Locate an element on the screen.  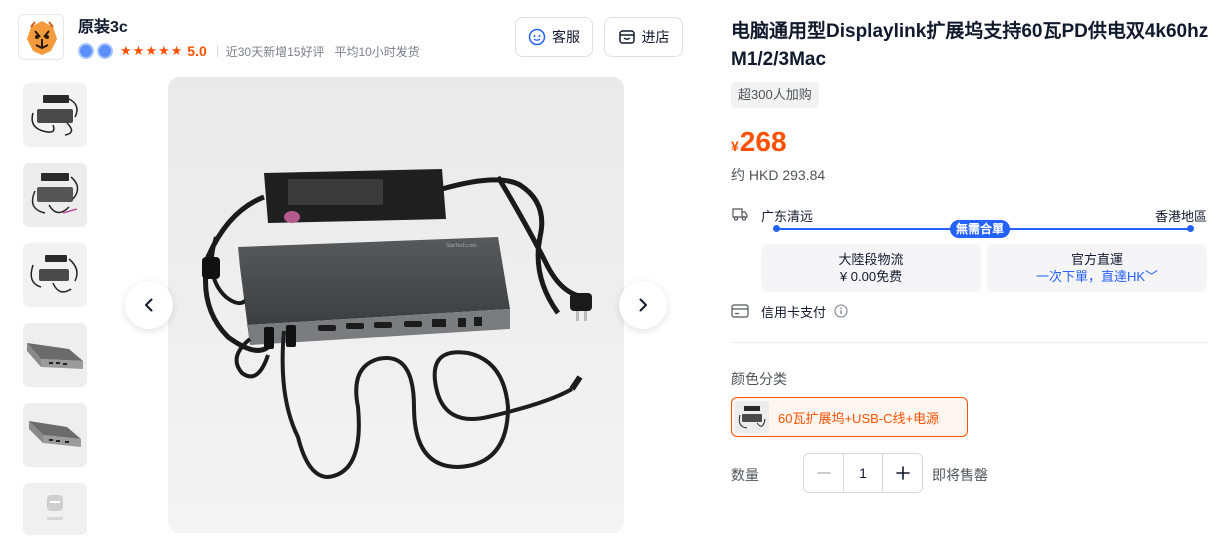
hkd-price: 约 HKD 293.84 is located at coordinates (778, 175).